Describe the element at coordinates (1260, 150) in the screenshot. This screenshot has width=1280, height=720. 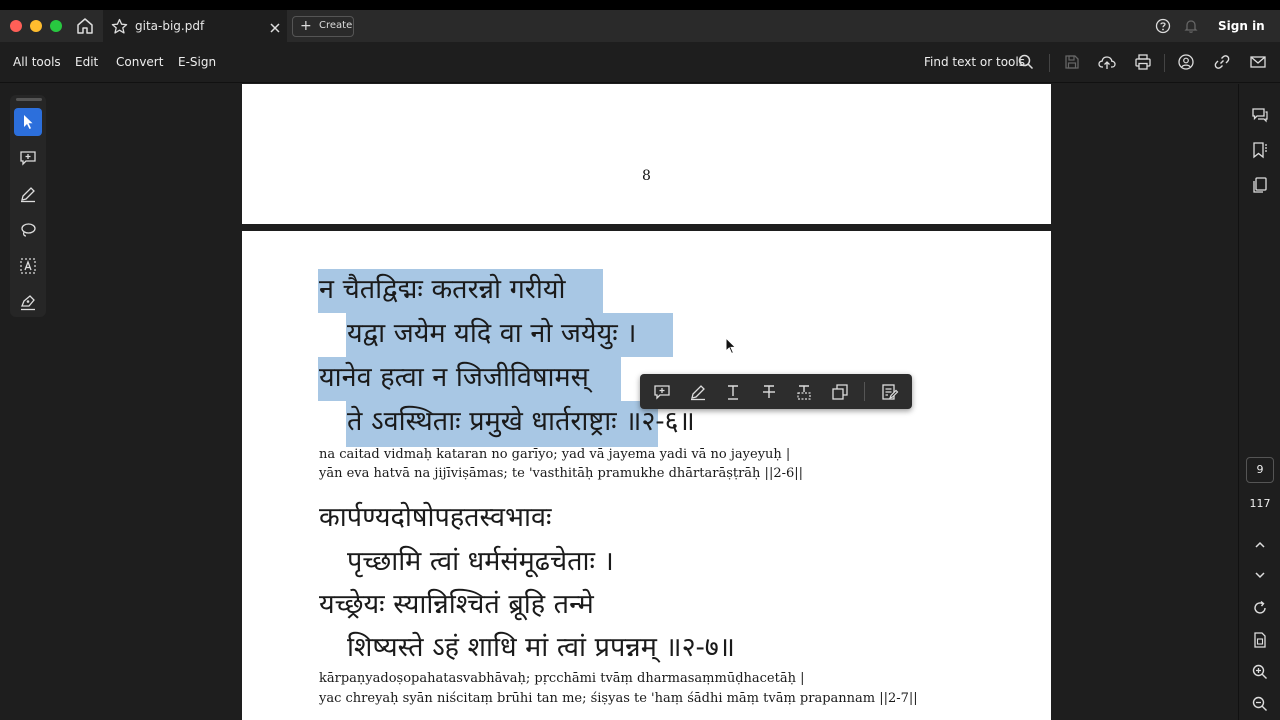
I see `bookmarks-panel-icon` at that location.